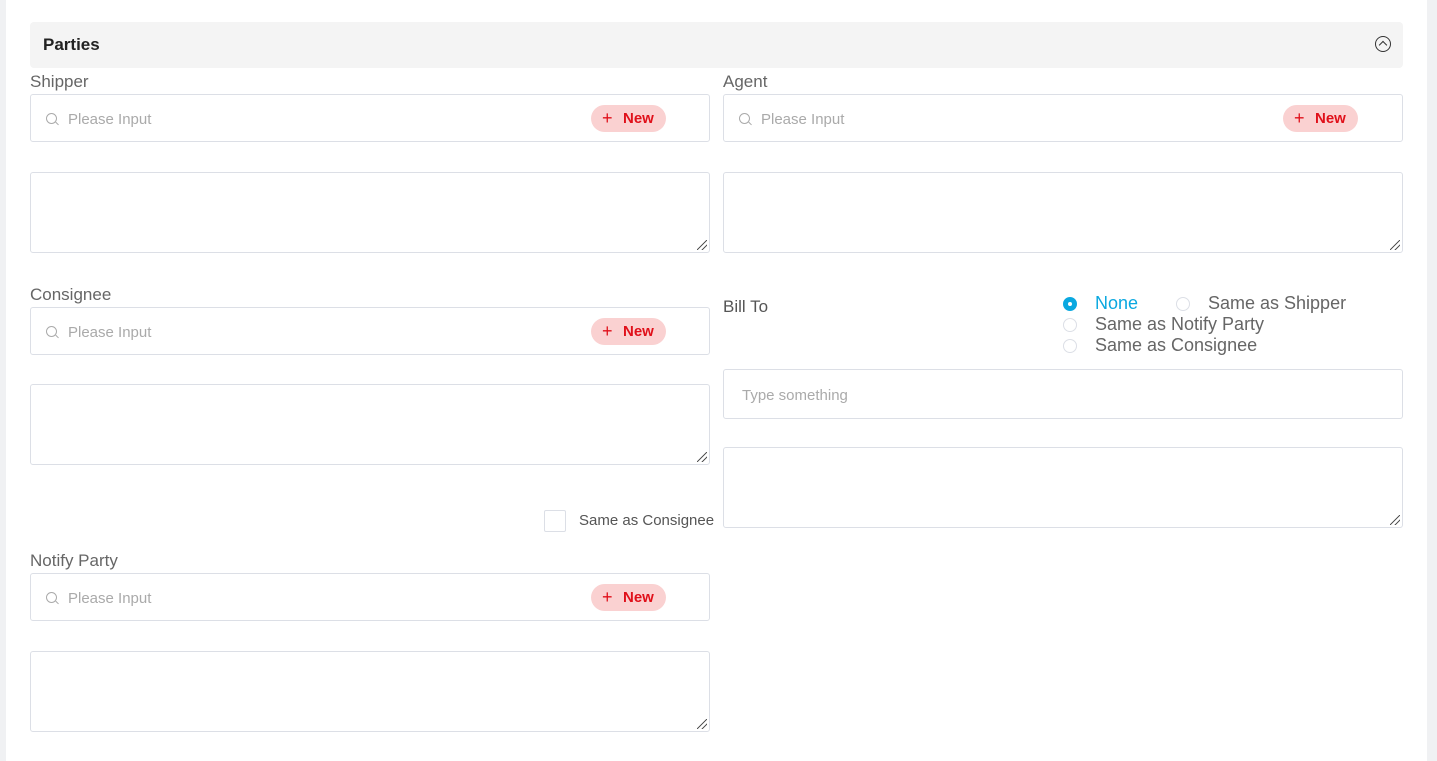 Image resolution: width=1437 pixels, height=761 pixels. I want to click on consignee-new-button: + New, so click(628, 331).